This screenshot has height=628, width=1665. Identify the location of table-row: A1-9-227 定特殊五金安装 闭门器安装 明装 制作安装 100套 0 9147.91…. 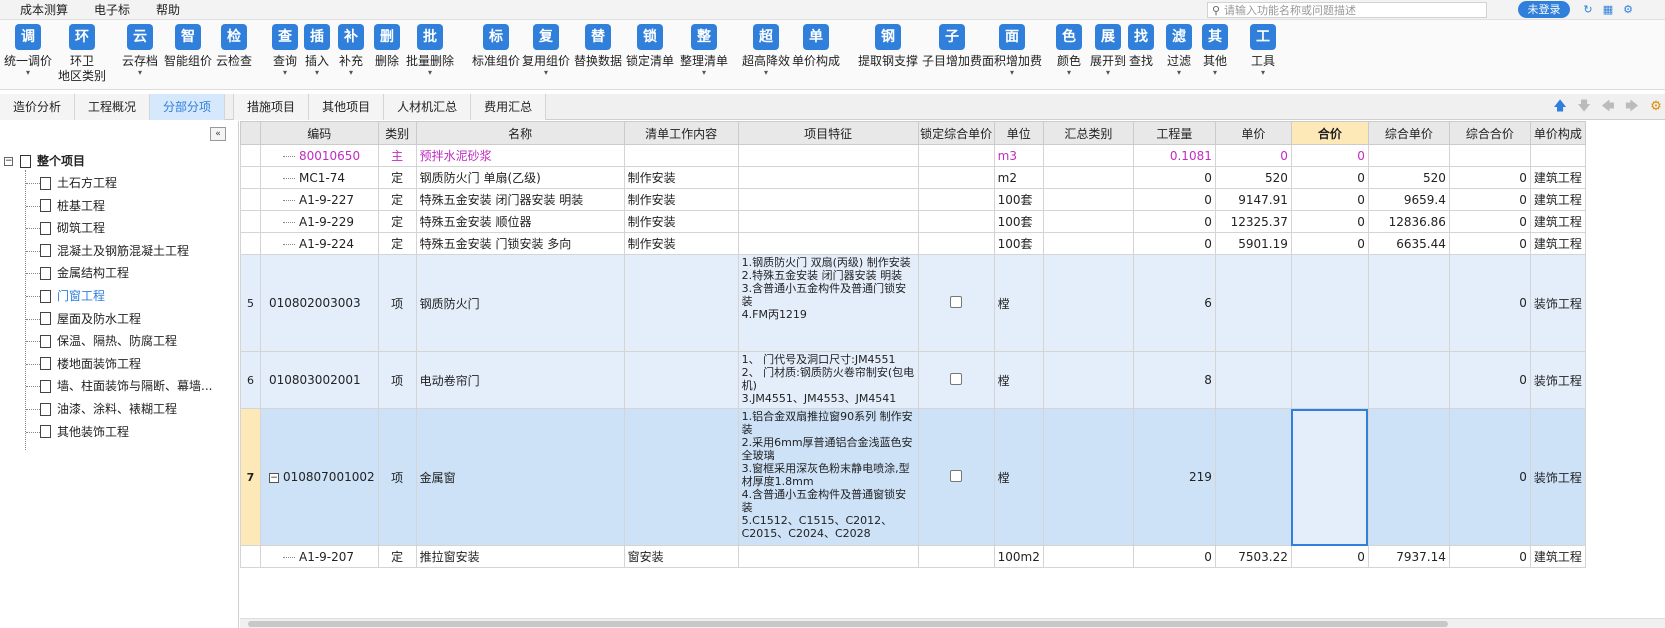
(913, 199).